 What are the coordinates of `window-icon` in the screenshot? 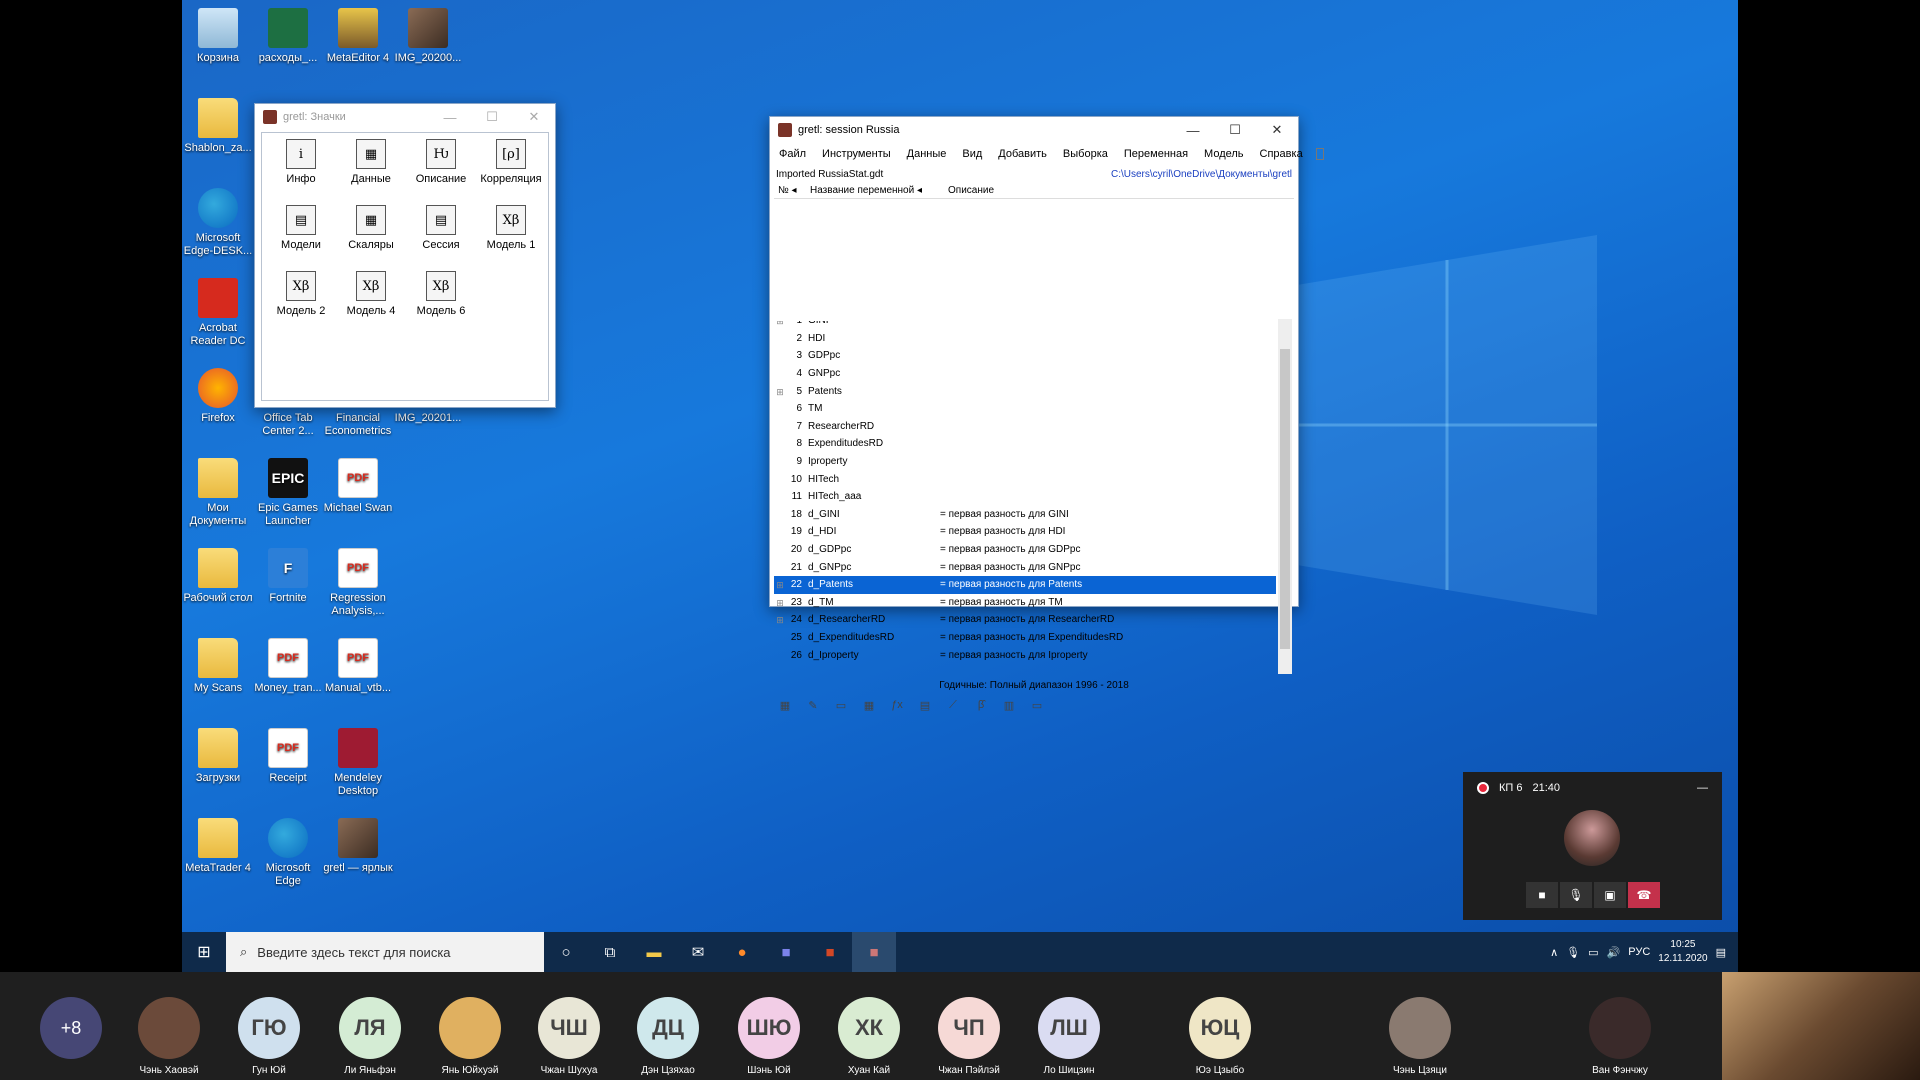 It's located at (1319, 154).